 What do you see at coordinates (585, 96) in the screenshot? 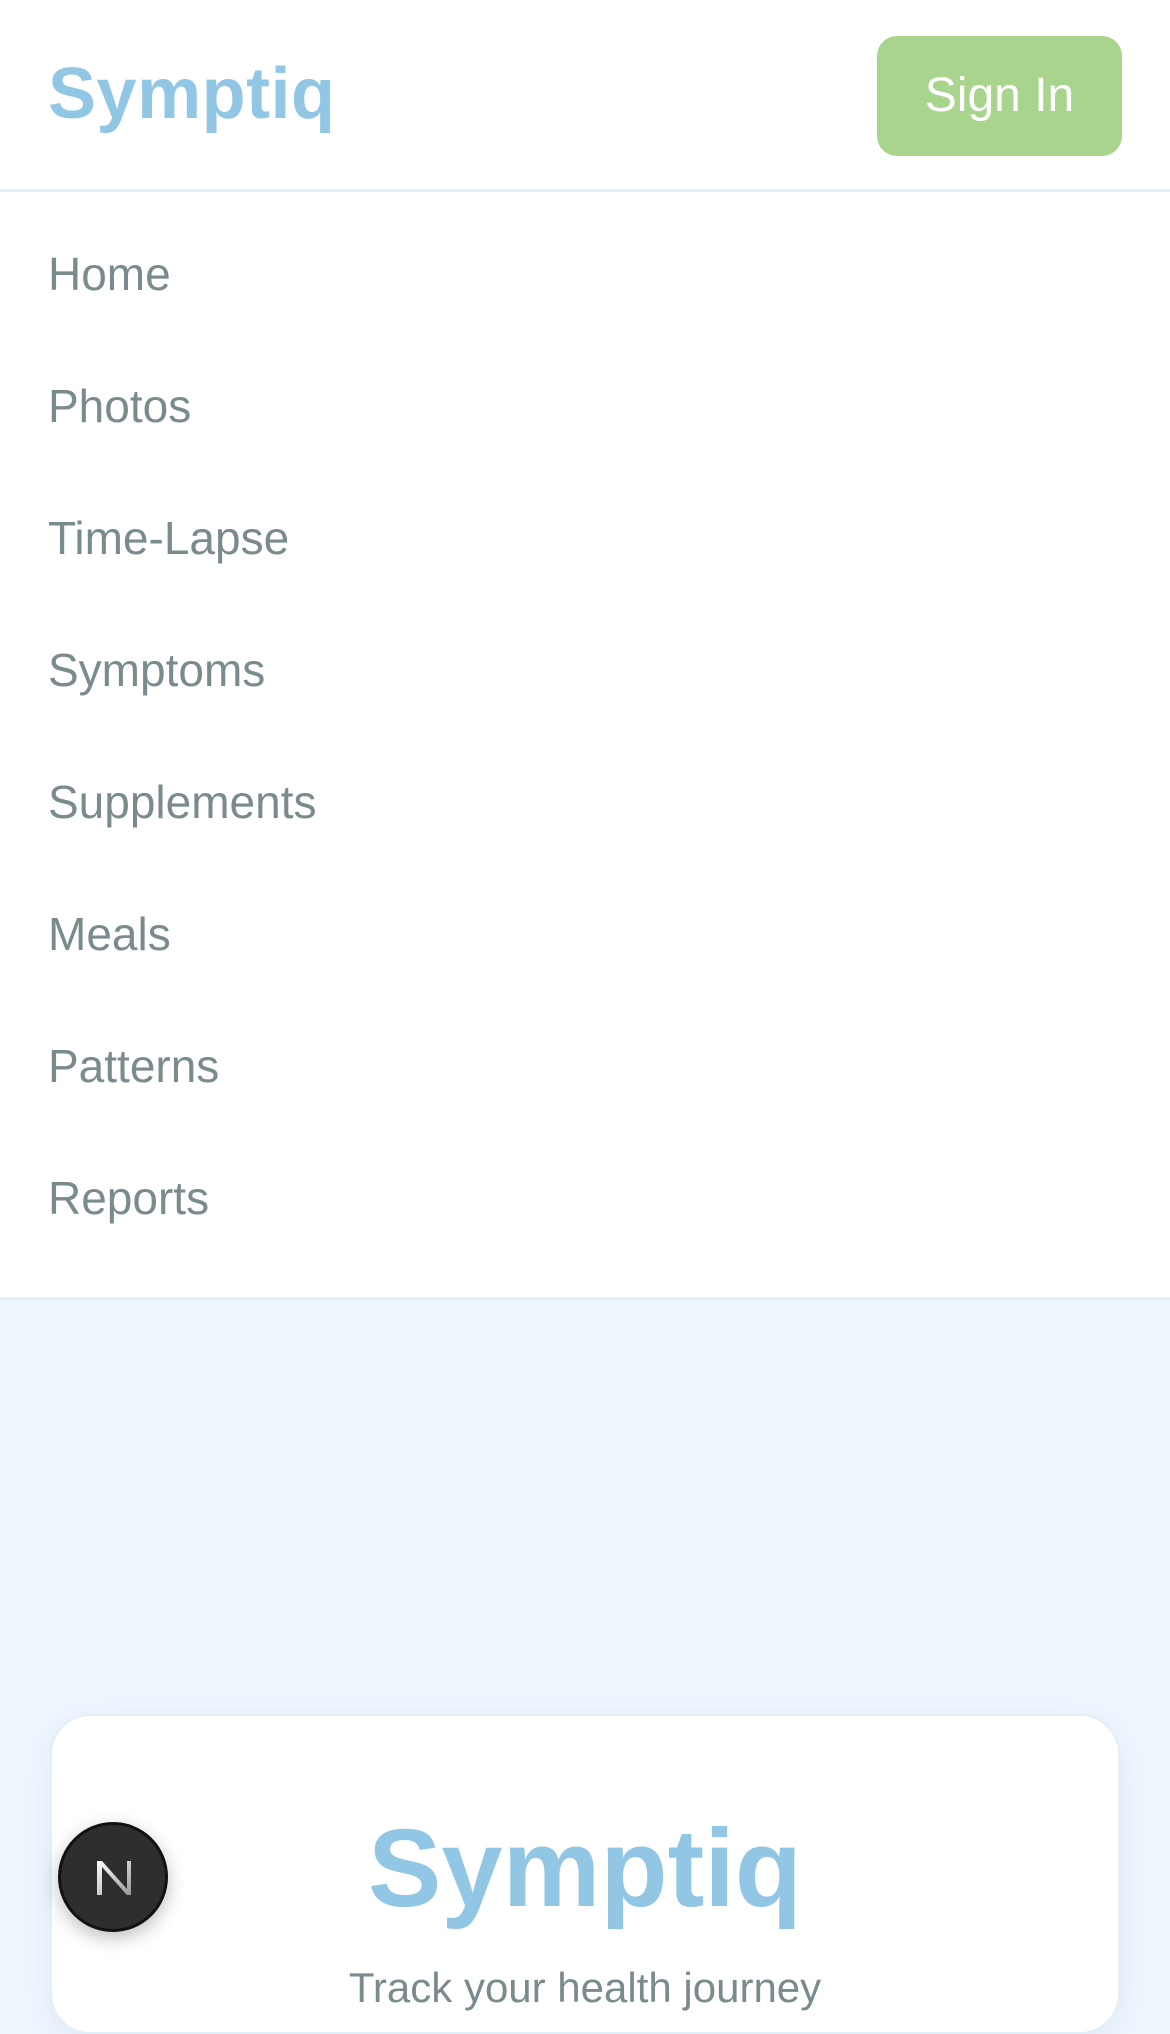
I see `top-header: Symptiq Sign In` at bounding box center [585, 96].